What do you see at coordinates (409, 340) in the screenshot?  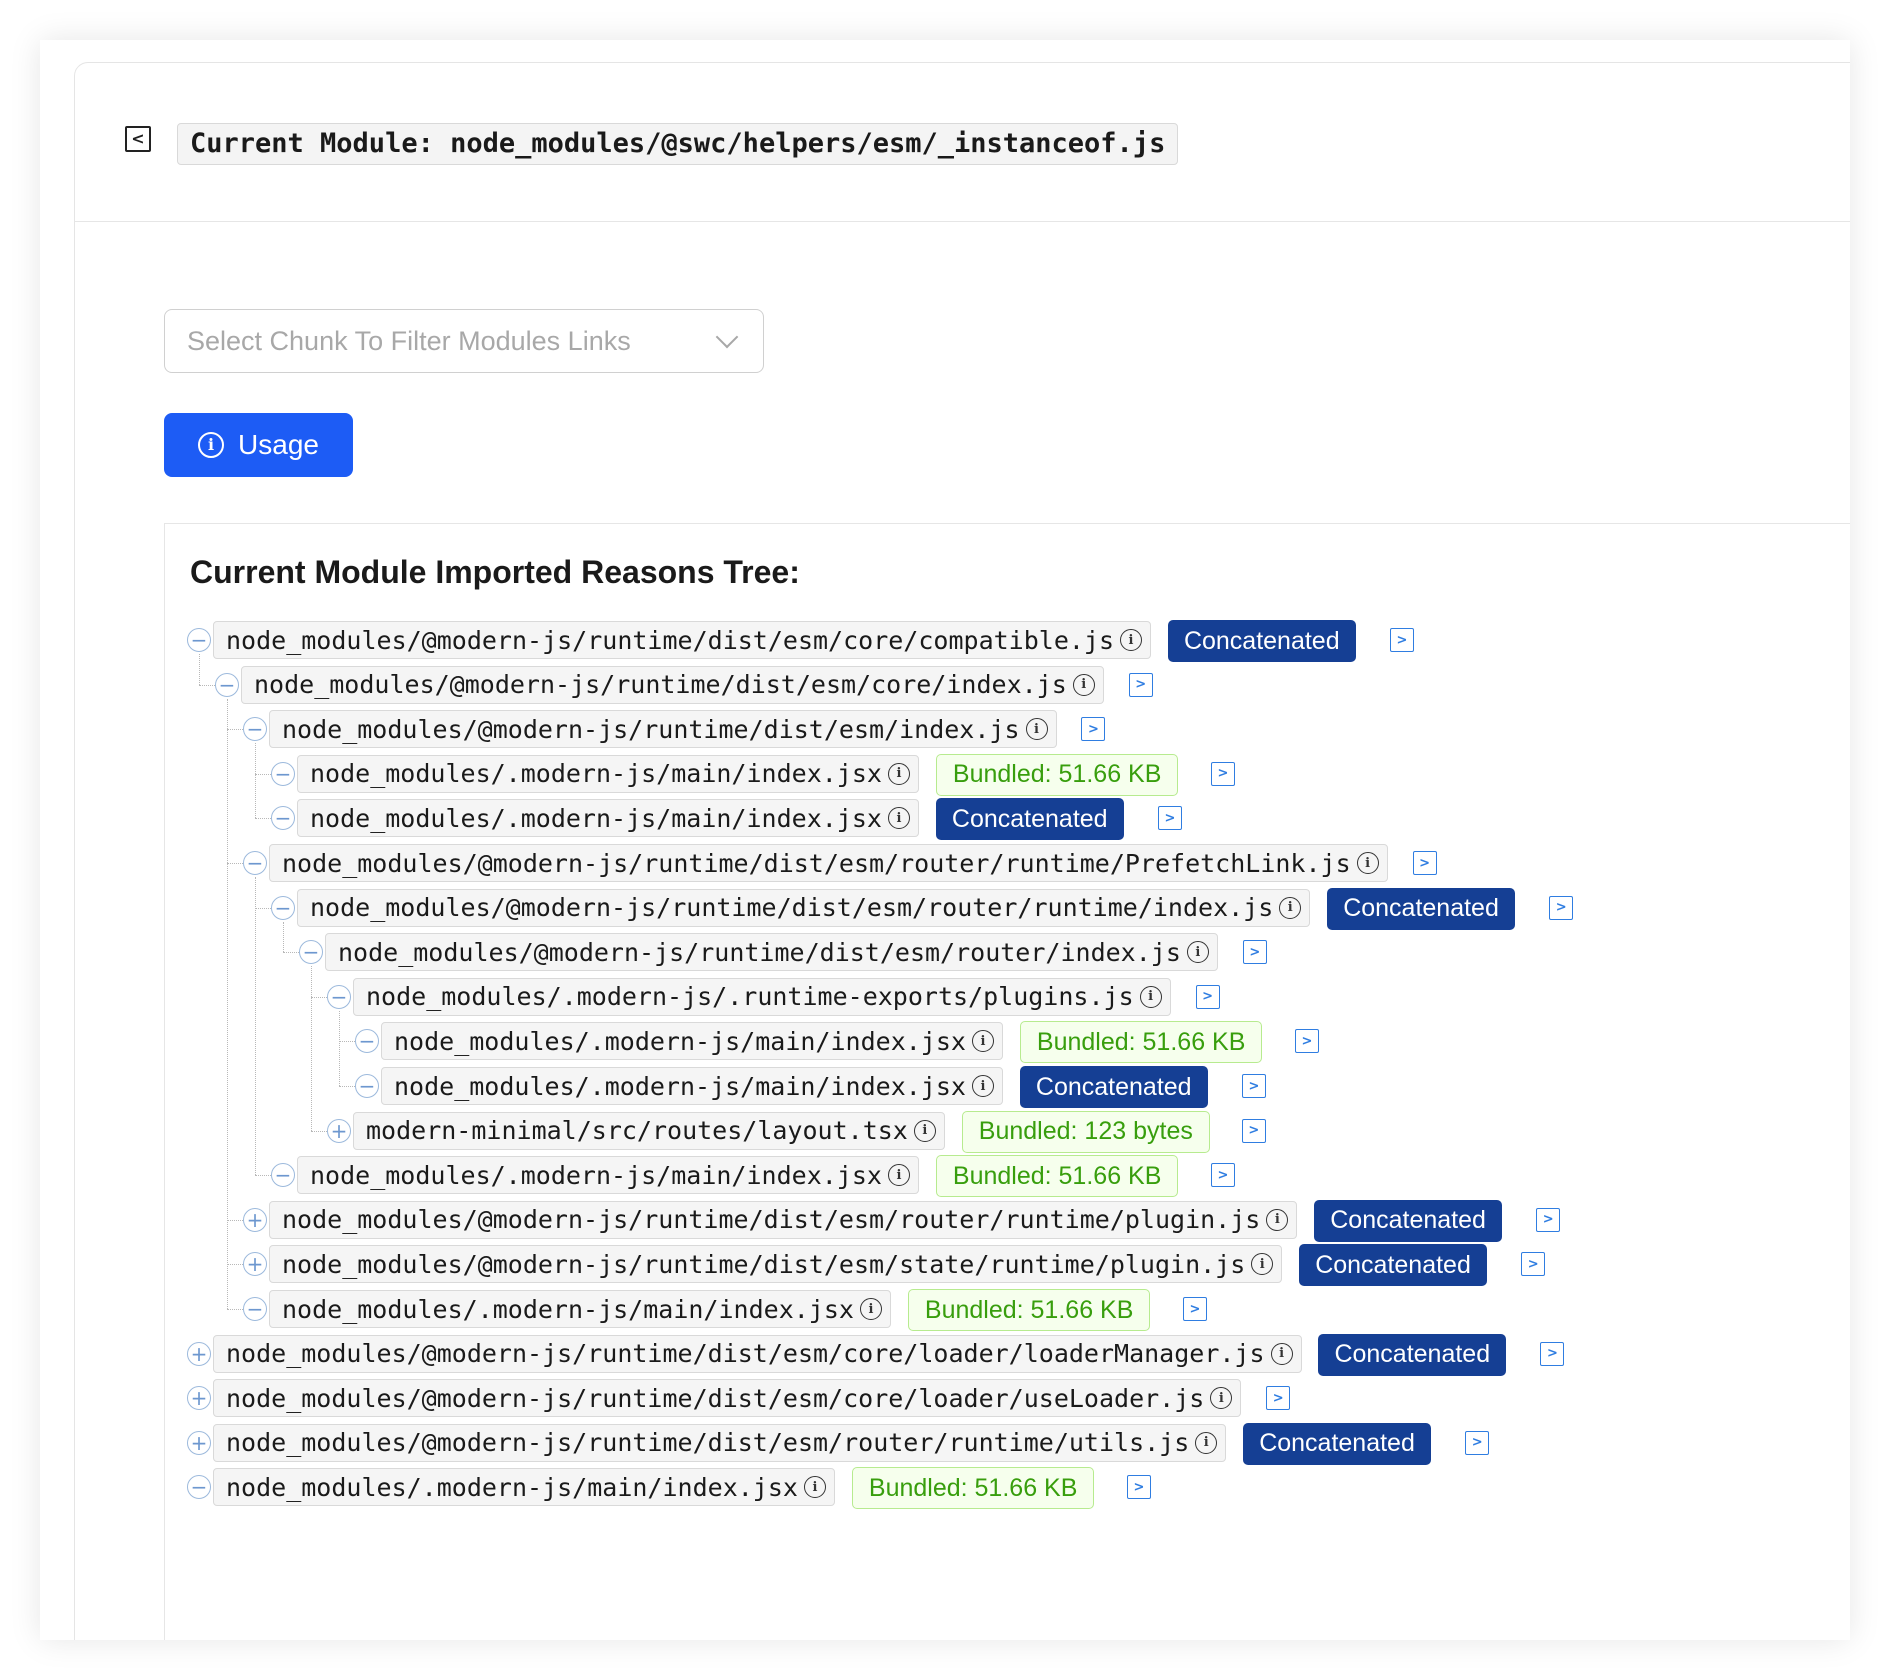 I see `chunk-filter-placeholder: Select Chunk To Filter Modules Links` at bounding box center [409, 340].